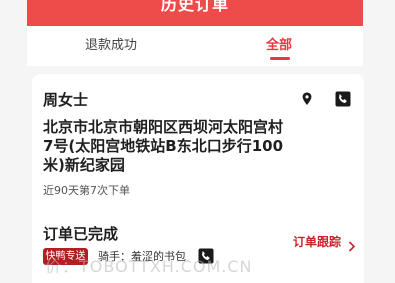  I want to click on order-history-count: 近90天第7次下单, so click(86, 190).